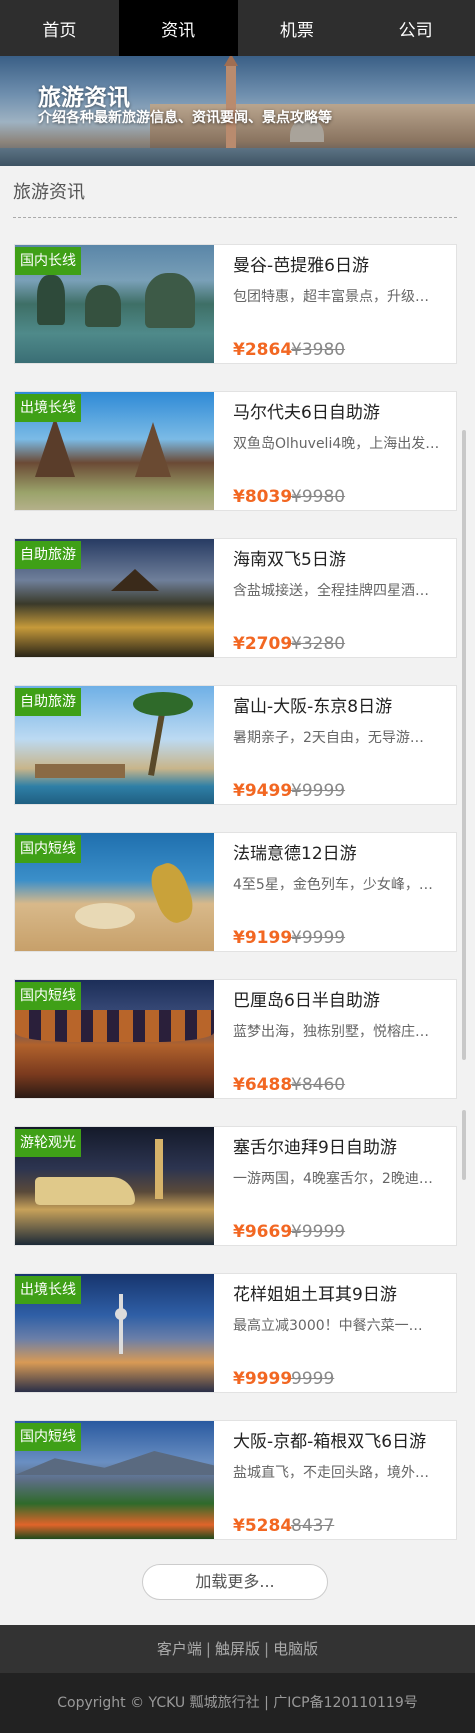 The width and height of the screenshot is (475, 1733). Describe the element at coordinates (315, 1145) in the screenshot. I see `item-name: 塞舌尔迪拜9日自助游` at that location.